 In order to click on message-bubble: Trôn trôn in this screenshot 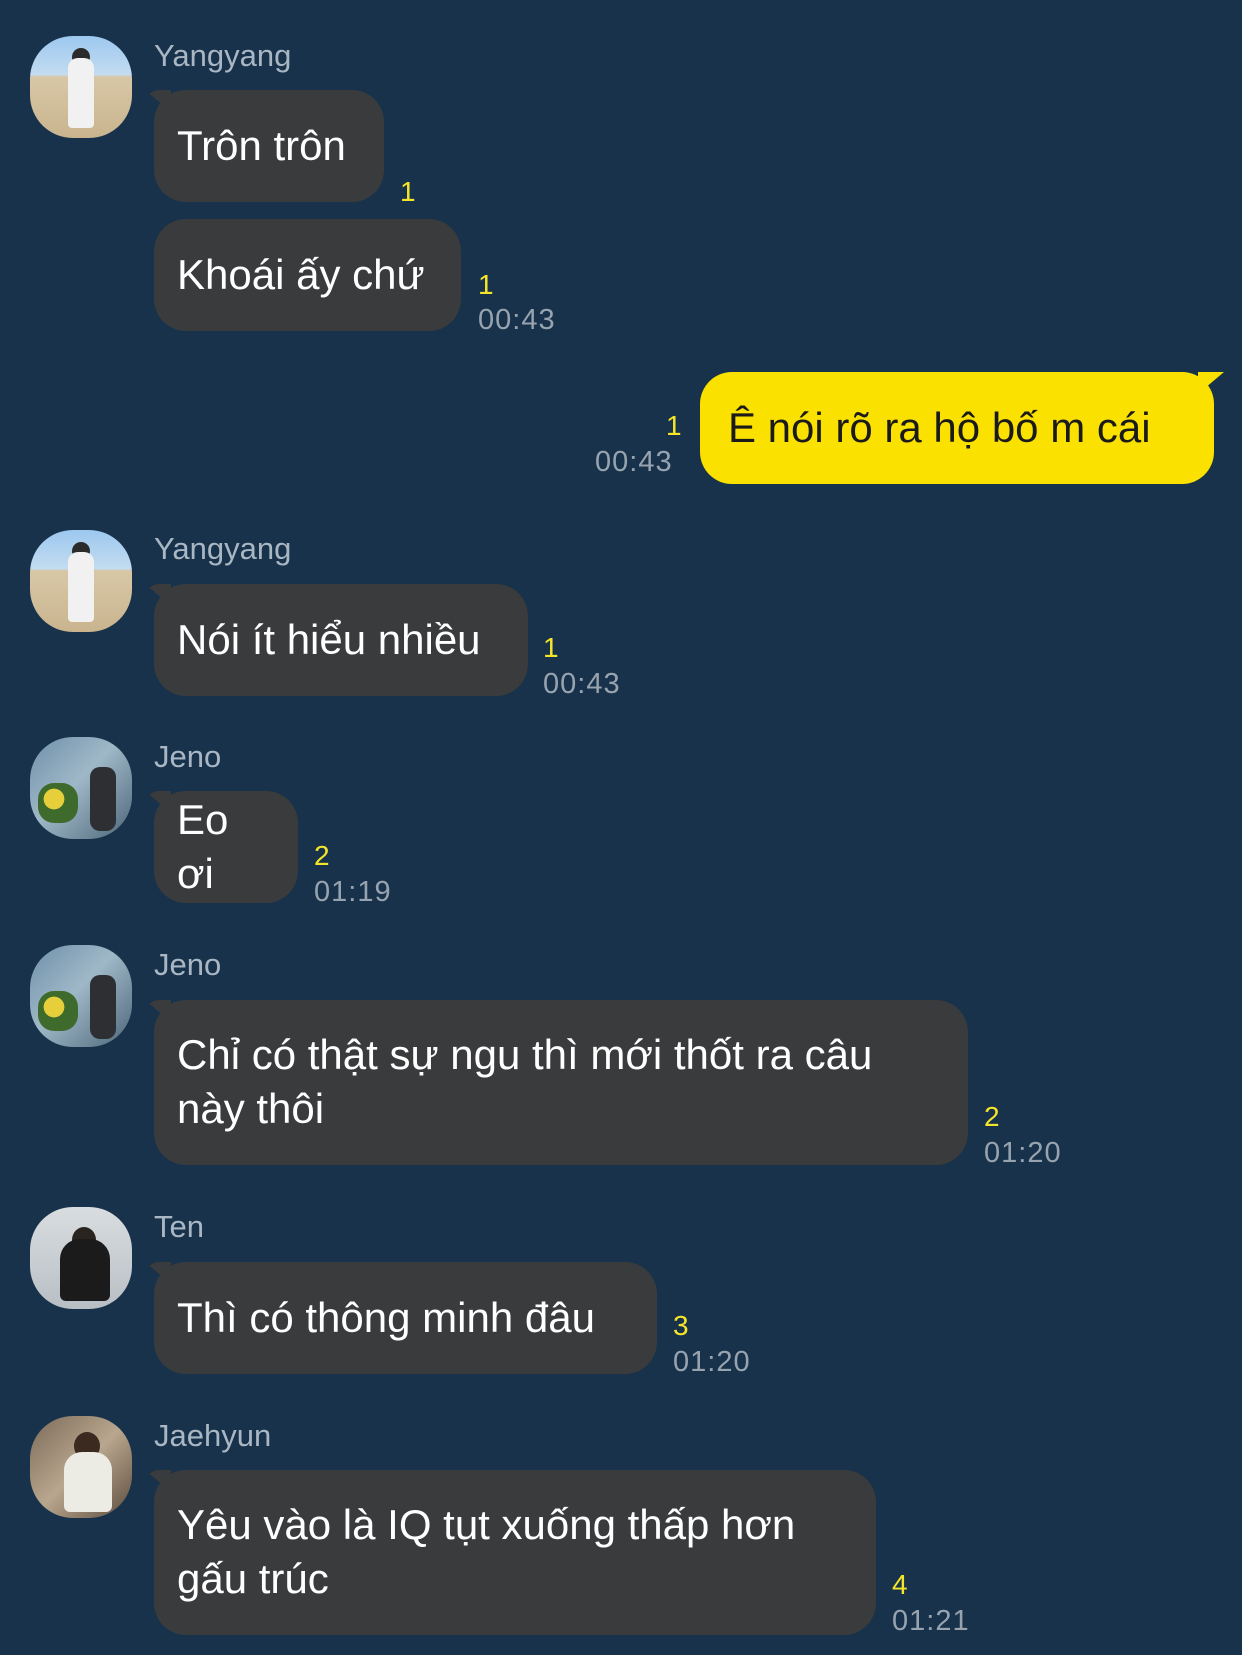, I will do `click(269, 146)`.